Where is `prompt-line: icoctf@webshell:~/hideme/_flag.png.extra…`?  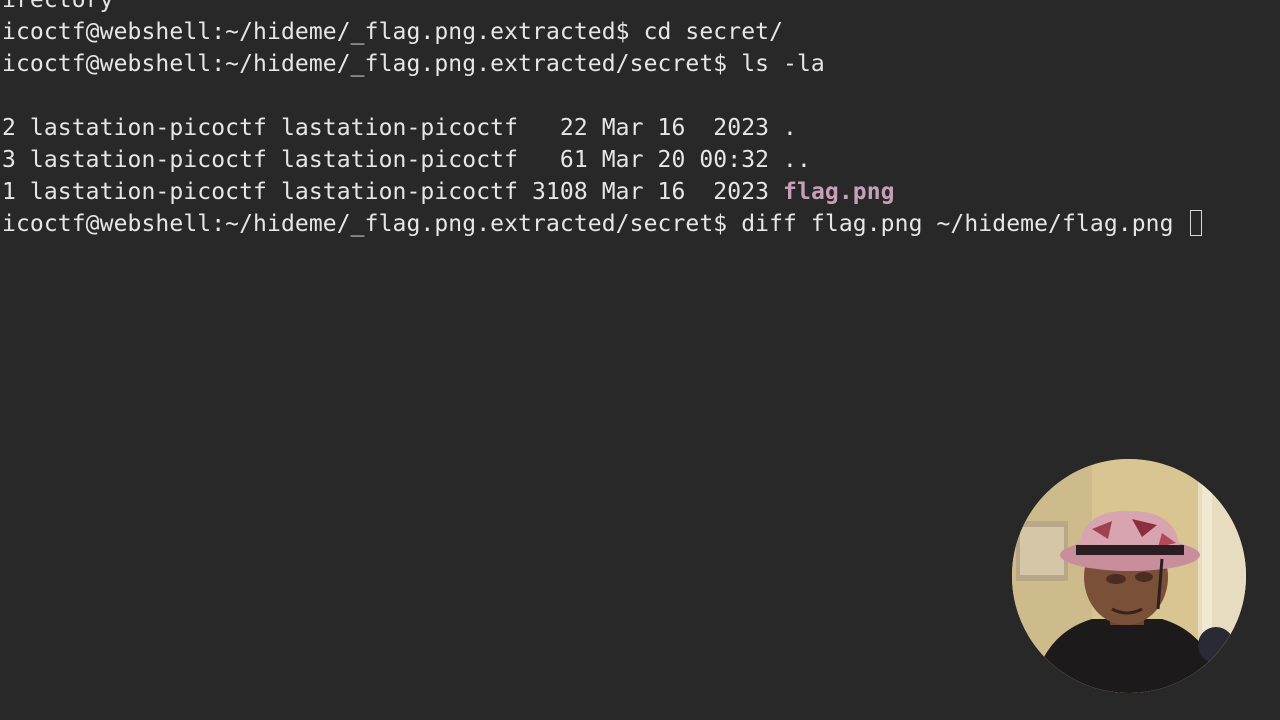 prompt-line: icoctf@webshell:~/hideme/_flag.png.extra… is located at coordinates (602, 224).